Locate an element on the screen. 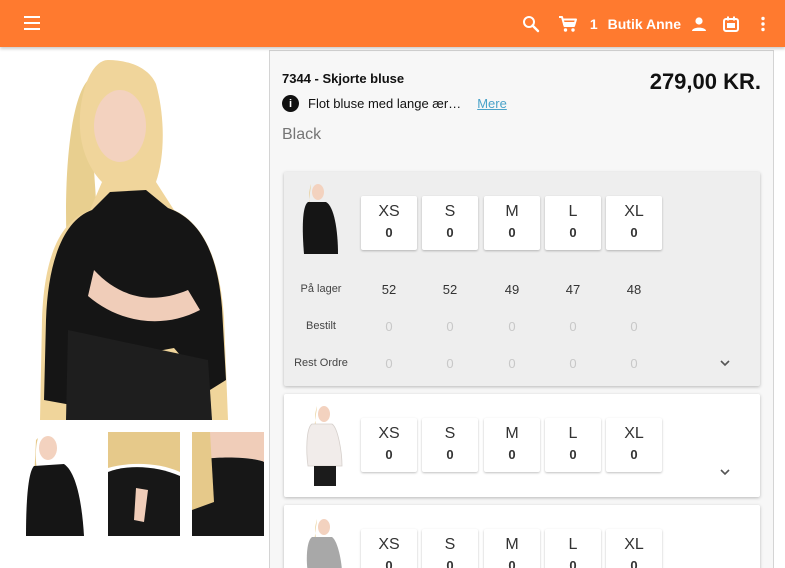  shopping-cart-icon is located at coordinates (568, 24).